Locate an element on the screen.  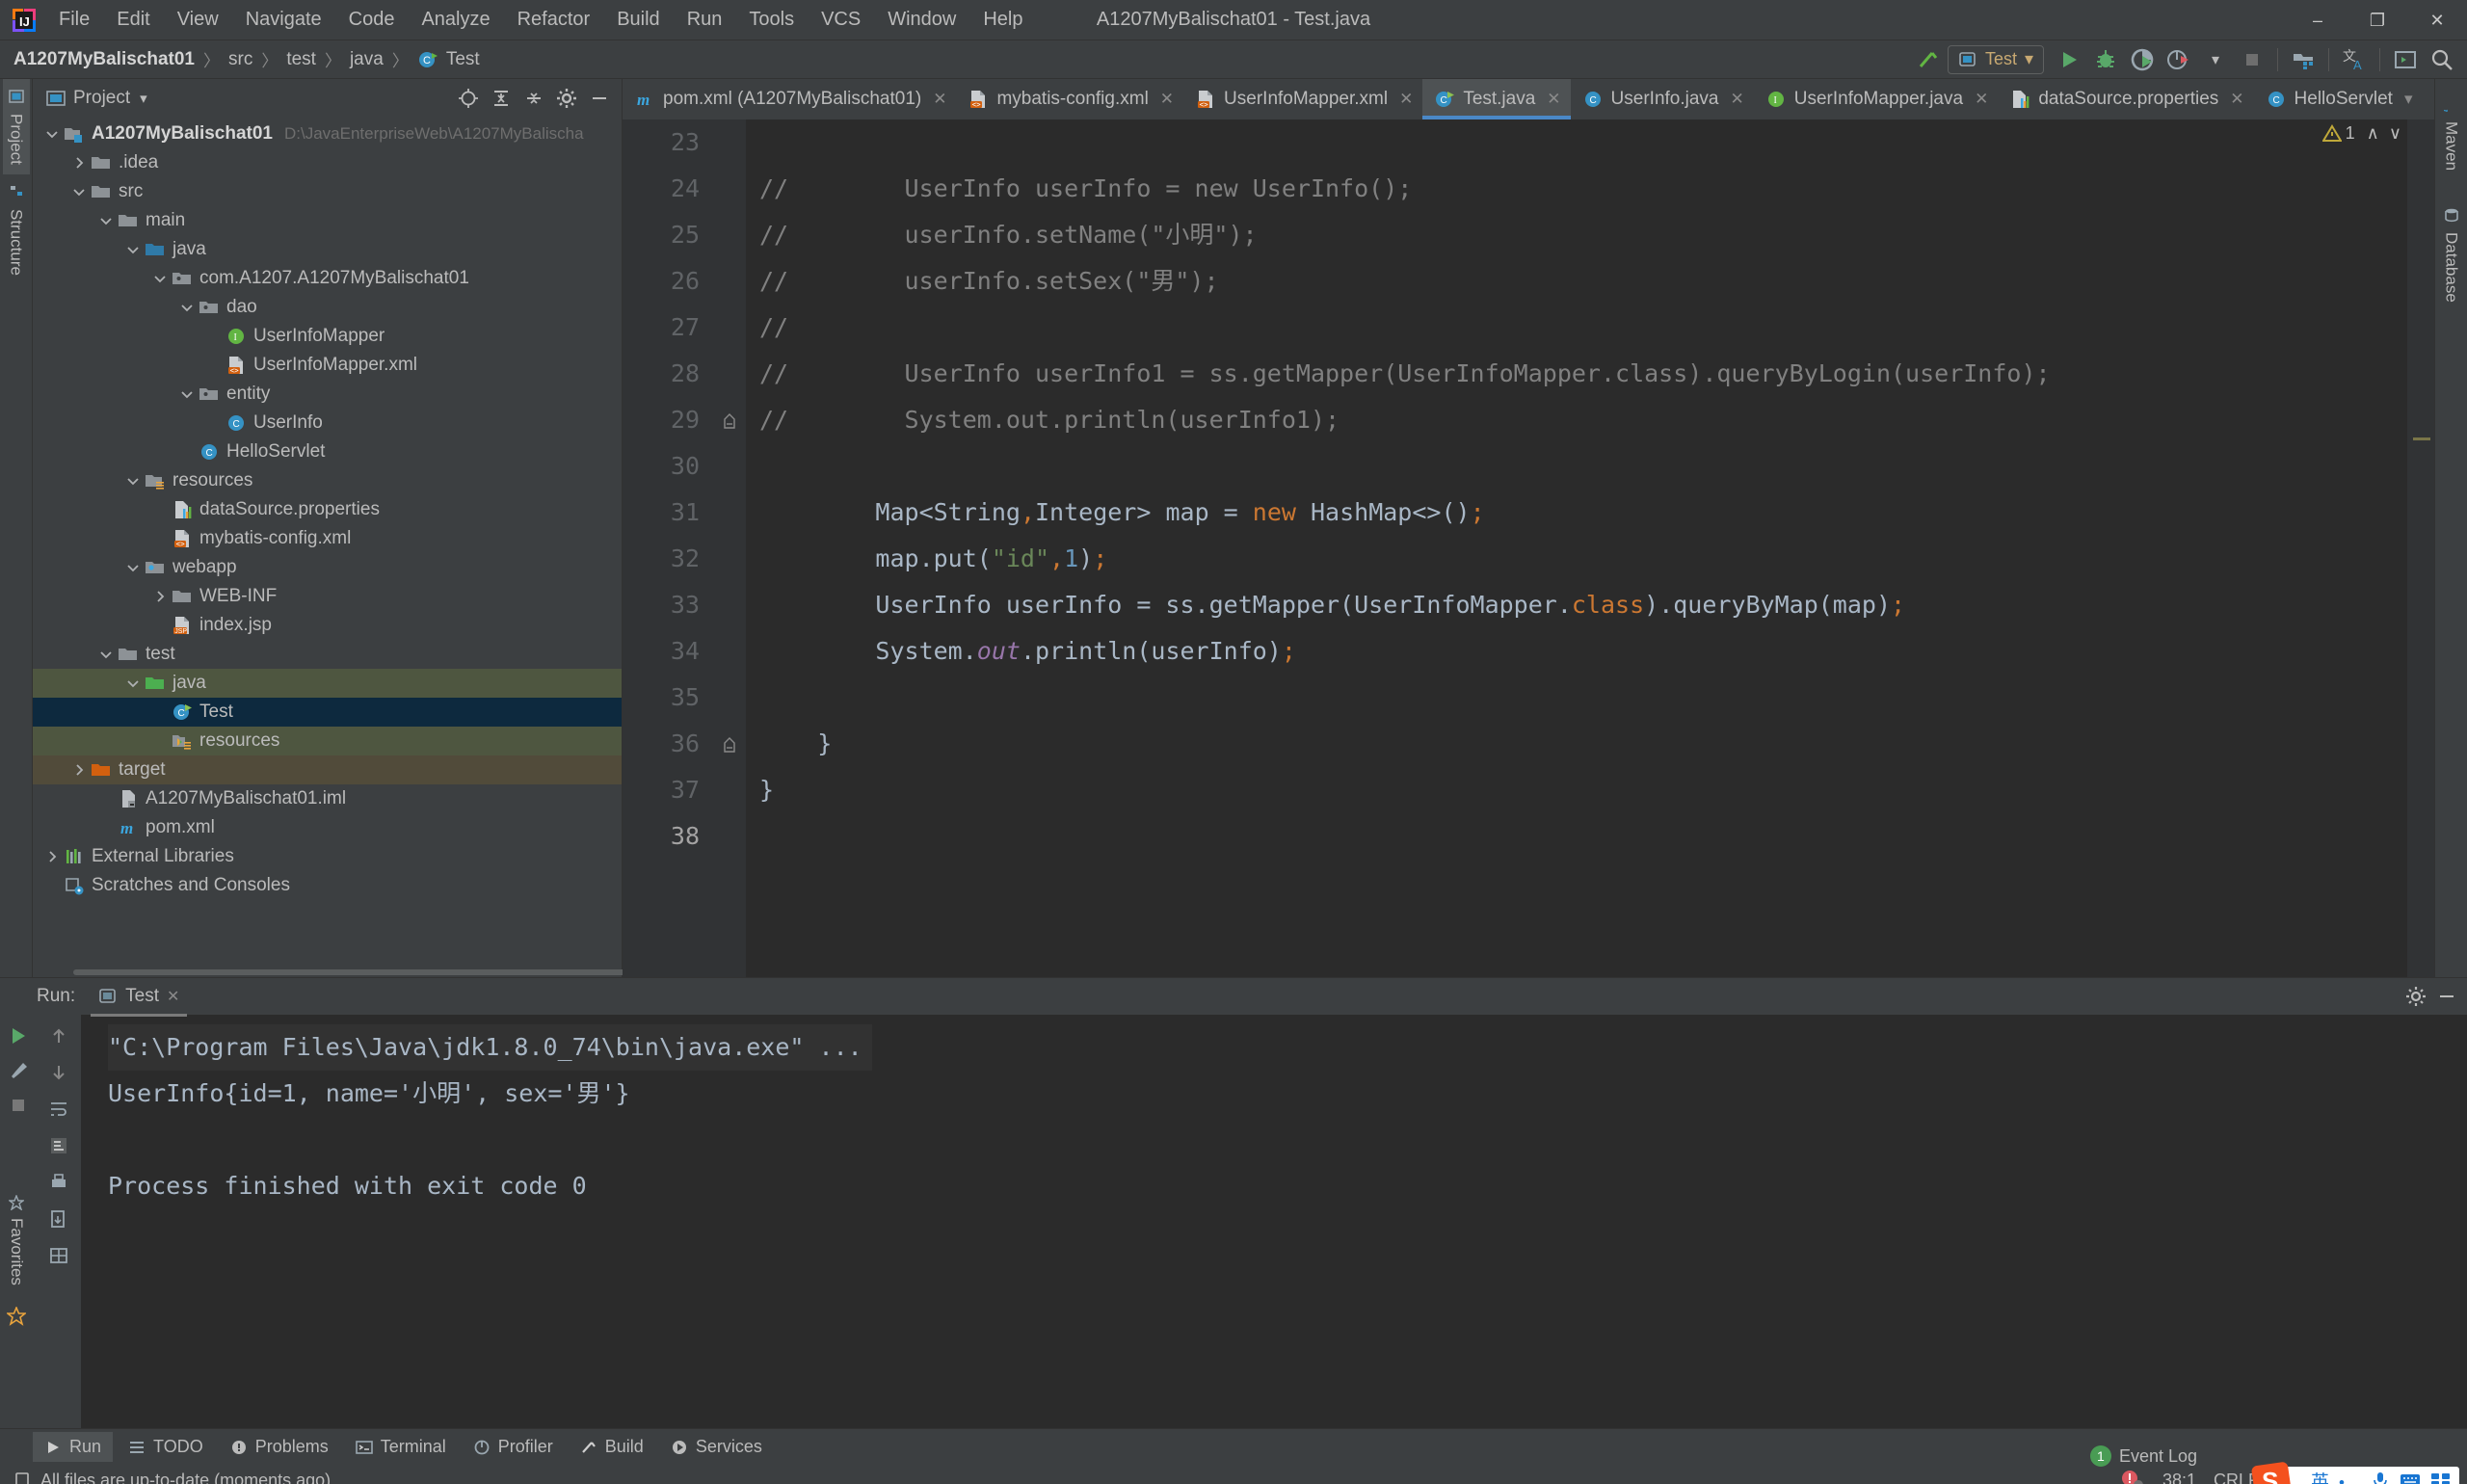
code-line: // userInfo.setSex("男"); is located at coordinates (1583, 281).